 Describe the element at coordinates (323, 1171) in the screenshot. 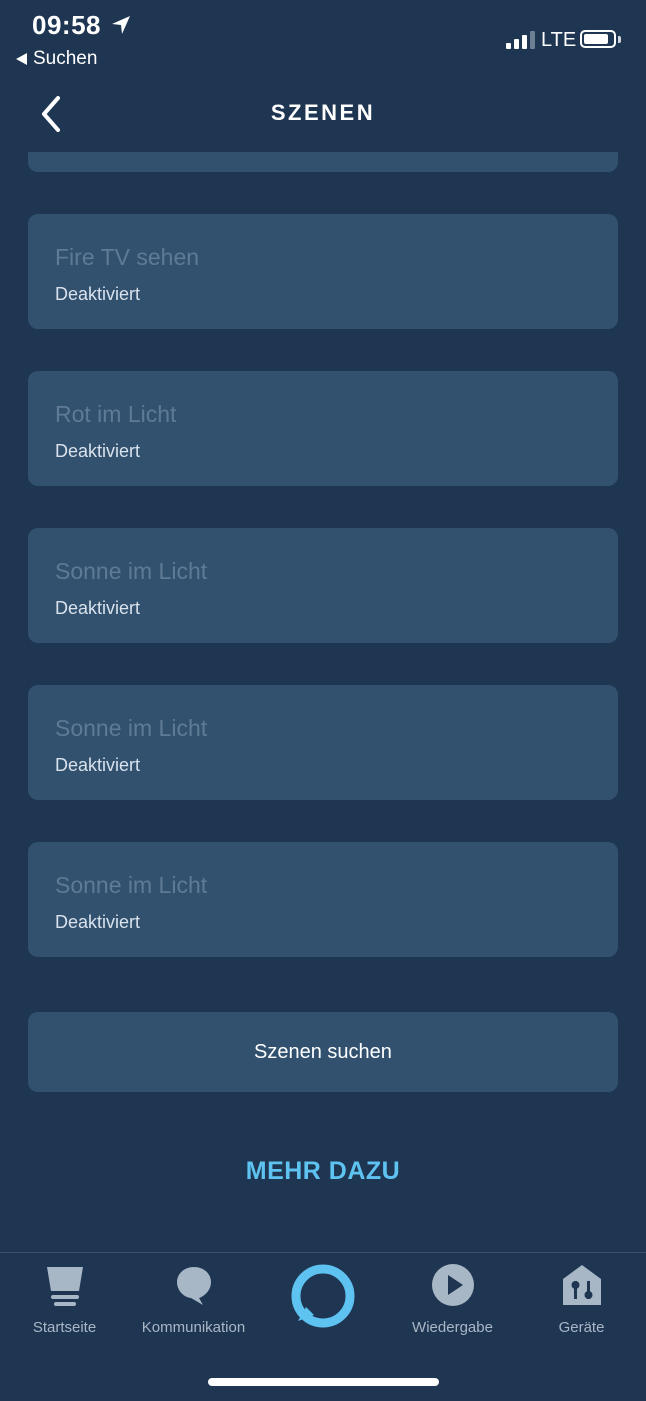

I see `more-info-link: MEHR DAZU` at that location.